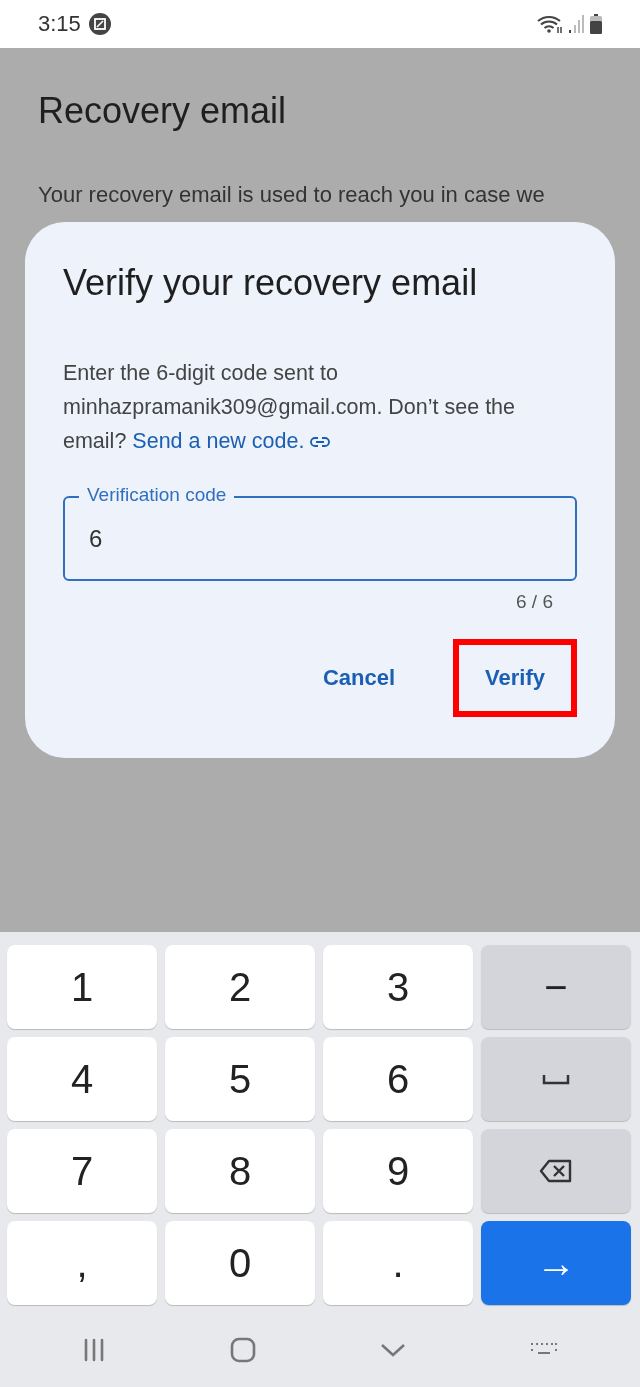 The height and width of the screenshot is (1387, 640). What do you see at coordinates (231, 441) in the screenshot?
I see `send-code-link: Send a new code.` at bounding box center [231, 441].